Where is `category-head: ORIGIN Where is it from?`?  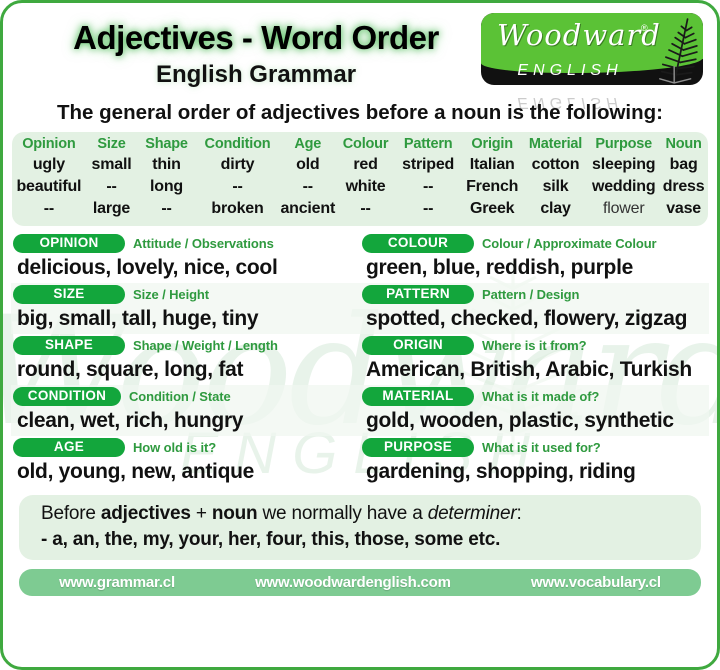 category-head: ORIGIN Where is it from? is located at coordinates (534, 345).